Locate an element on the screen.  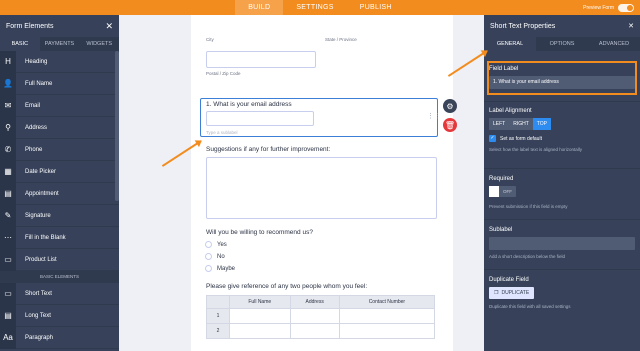
required-state: OFF is located at coordinates (507, 191).